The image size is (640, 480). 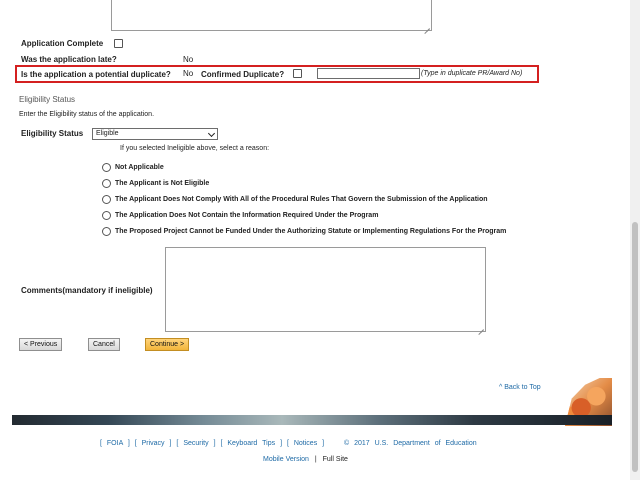 I want to click on comments-label: Comments(mandatory if ineligible), so click(x=87, y=290).